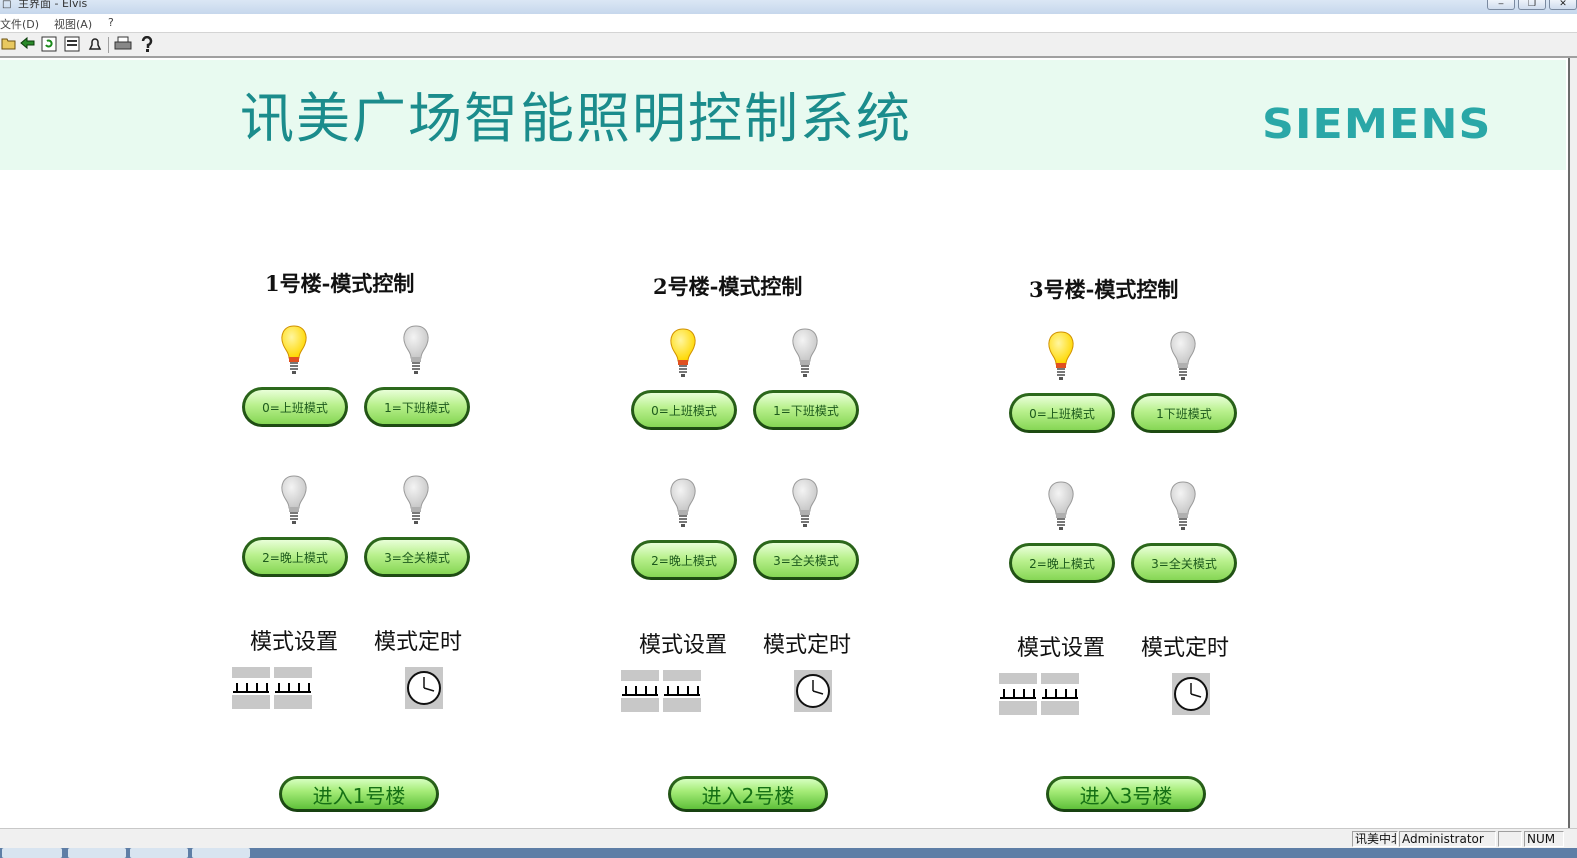 Image resolution: width=1577 pixels, height=858 pixels. Describe the element at coordinates (111, 22) in the screenshot. I see `menu-help: ?` at that location.